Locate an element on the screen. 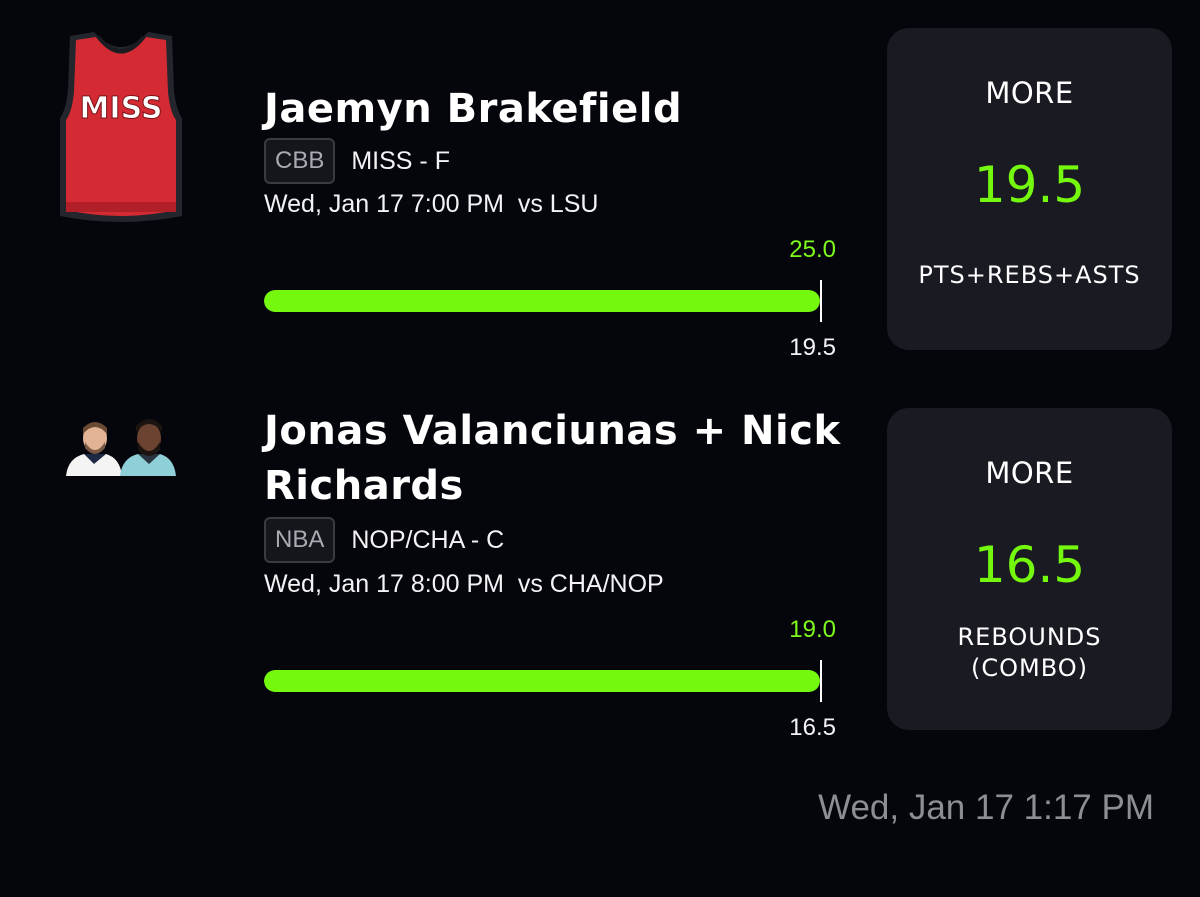 The image size is (1200, 897). player-headshots-icon is located at coordinates (121, 447).